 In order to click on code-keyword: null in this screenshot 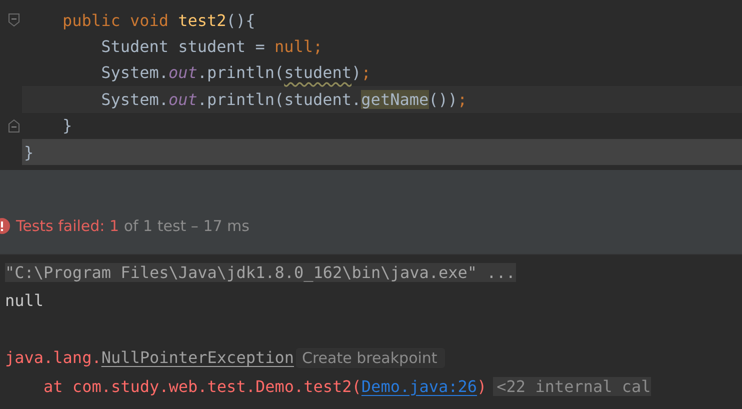, I will do `click(293, 46)`.